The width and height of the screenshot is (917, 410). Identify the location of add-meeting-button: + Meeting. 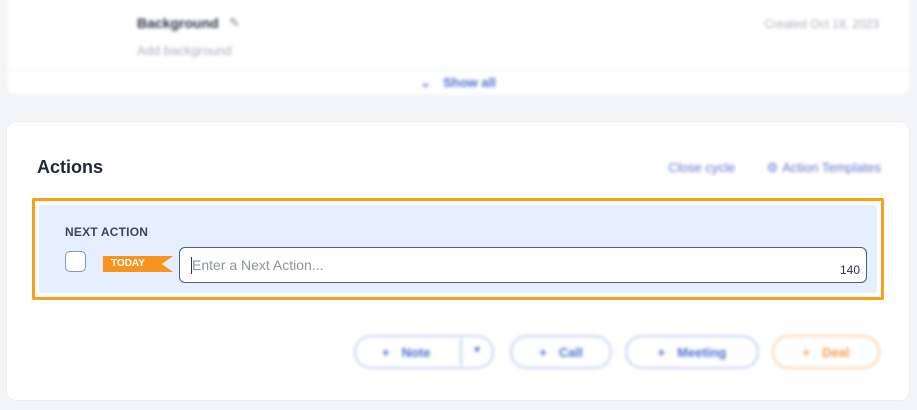
(692, 352).